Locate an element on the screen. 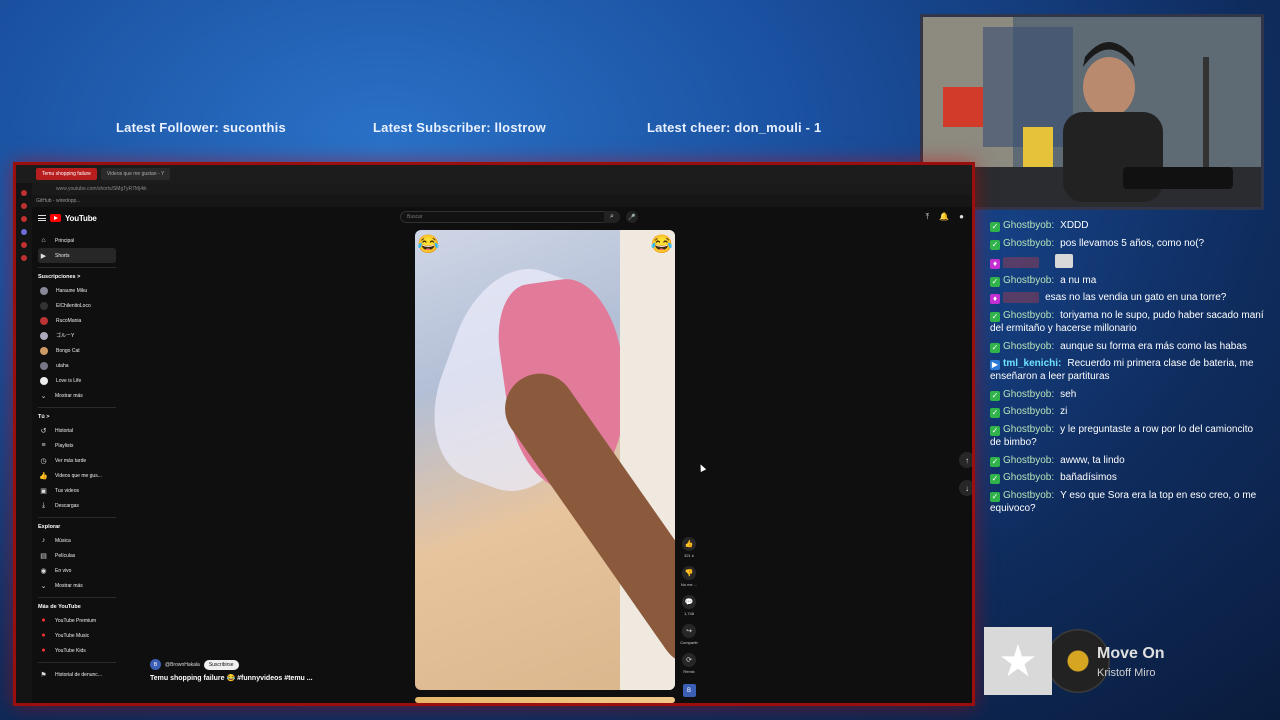 Image resolution: width=1280 pixels, height=720 pixels. nav-yt-premium: ● YouTube Premium is located at coordinates (77, 620).